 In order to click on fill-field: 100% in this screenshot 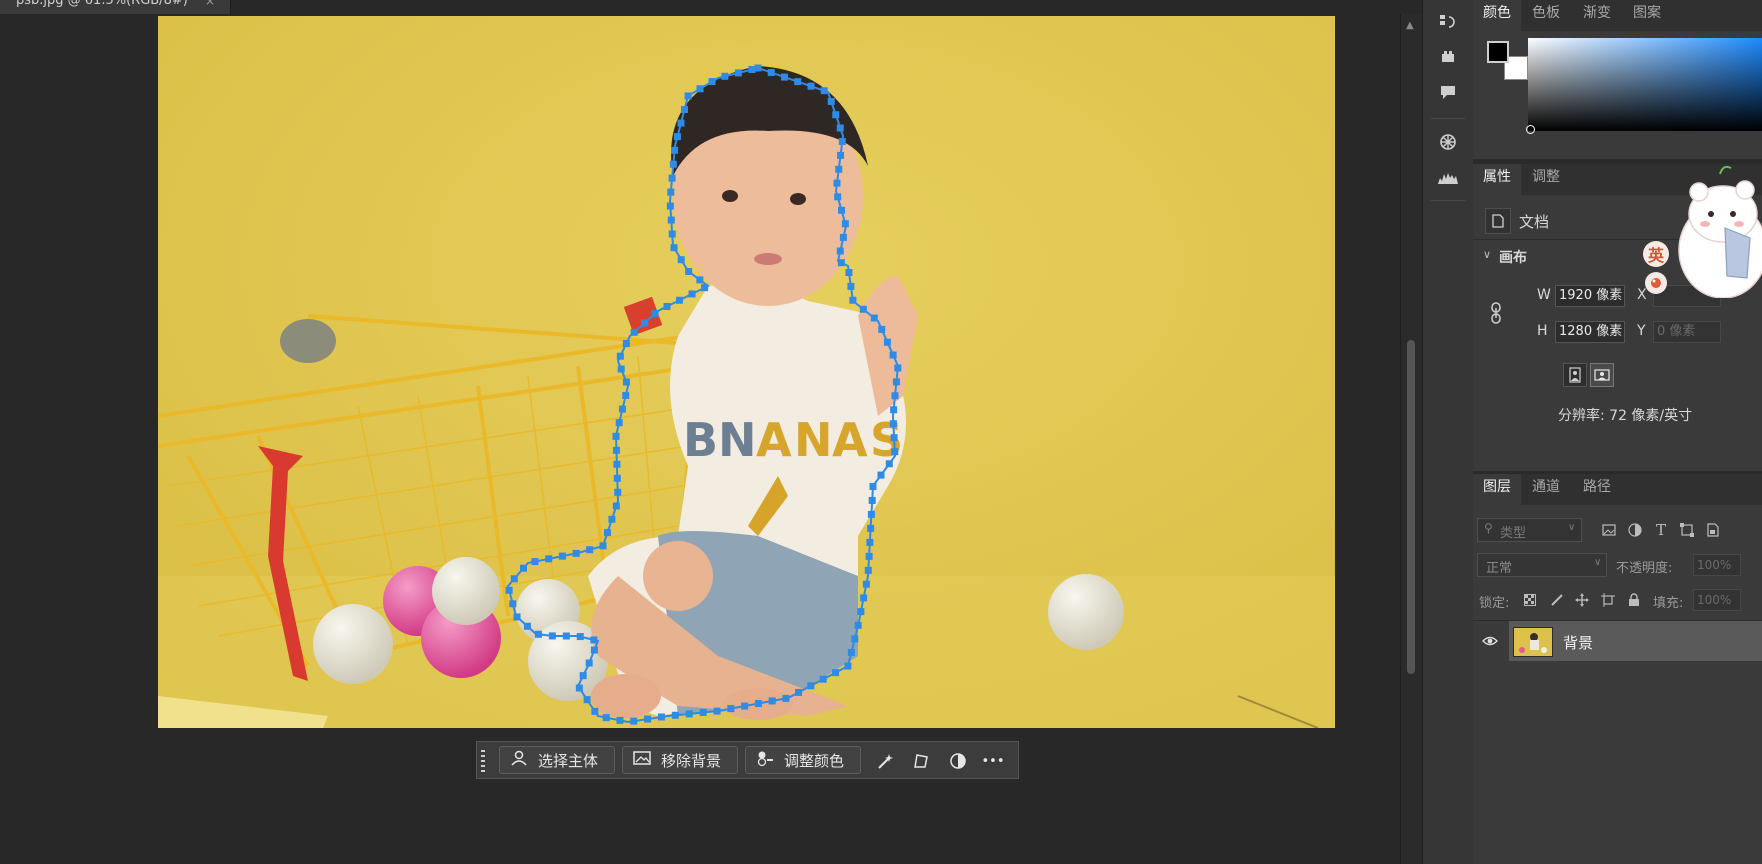, I will do `click(1717, 600)`.